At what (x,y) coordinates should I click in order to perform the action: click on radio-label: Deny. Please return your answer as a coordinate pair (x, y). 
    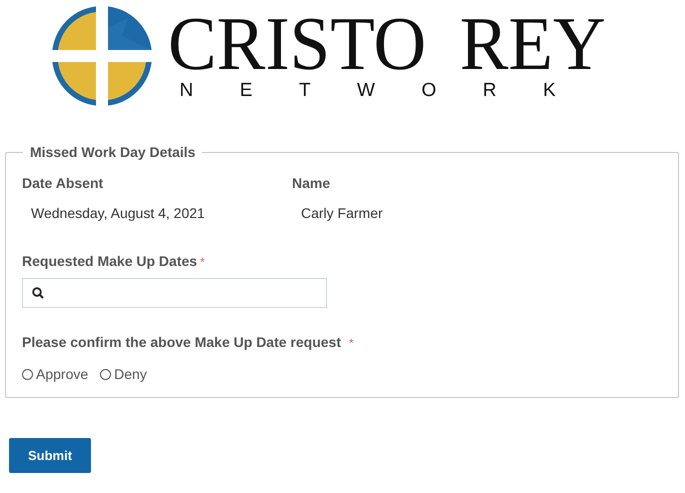
    Looking at the image, I should click on (130, 374).